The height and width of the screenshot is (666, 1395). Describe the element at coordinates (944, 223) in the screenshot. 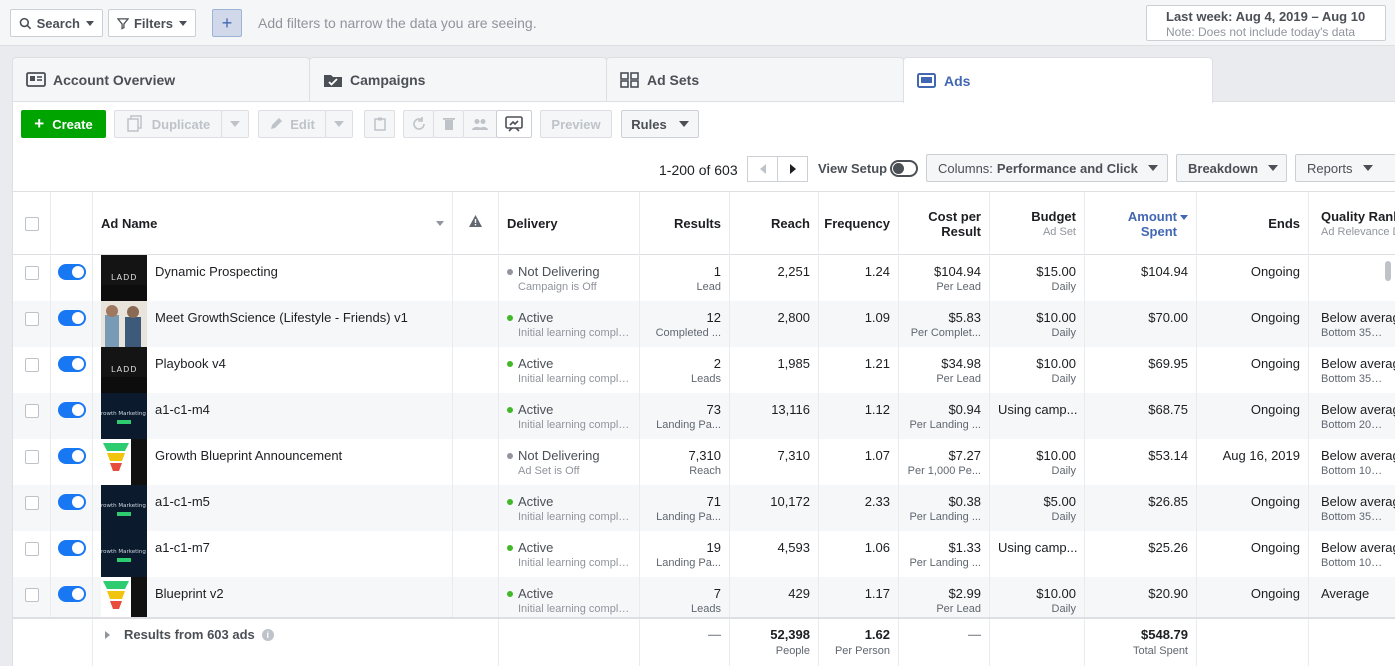

I see `column-cost-per-result: Cost per Result` at that location.